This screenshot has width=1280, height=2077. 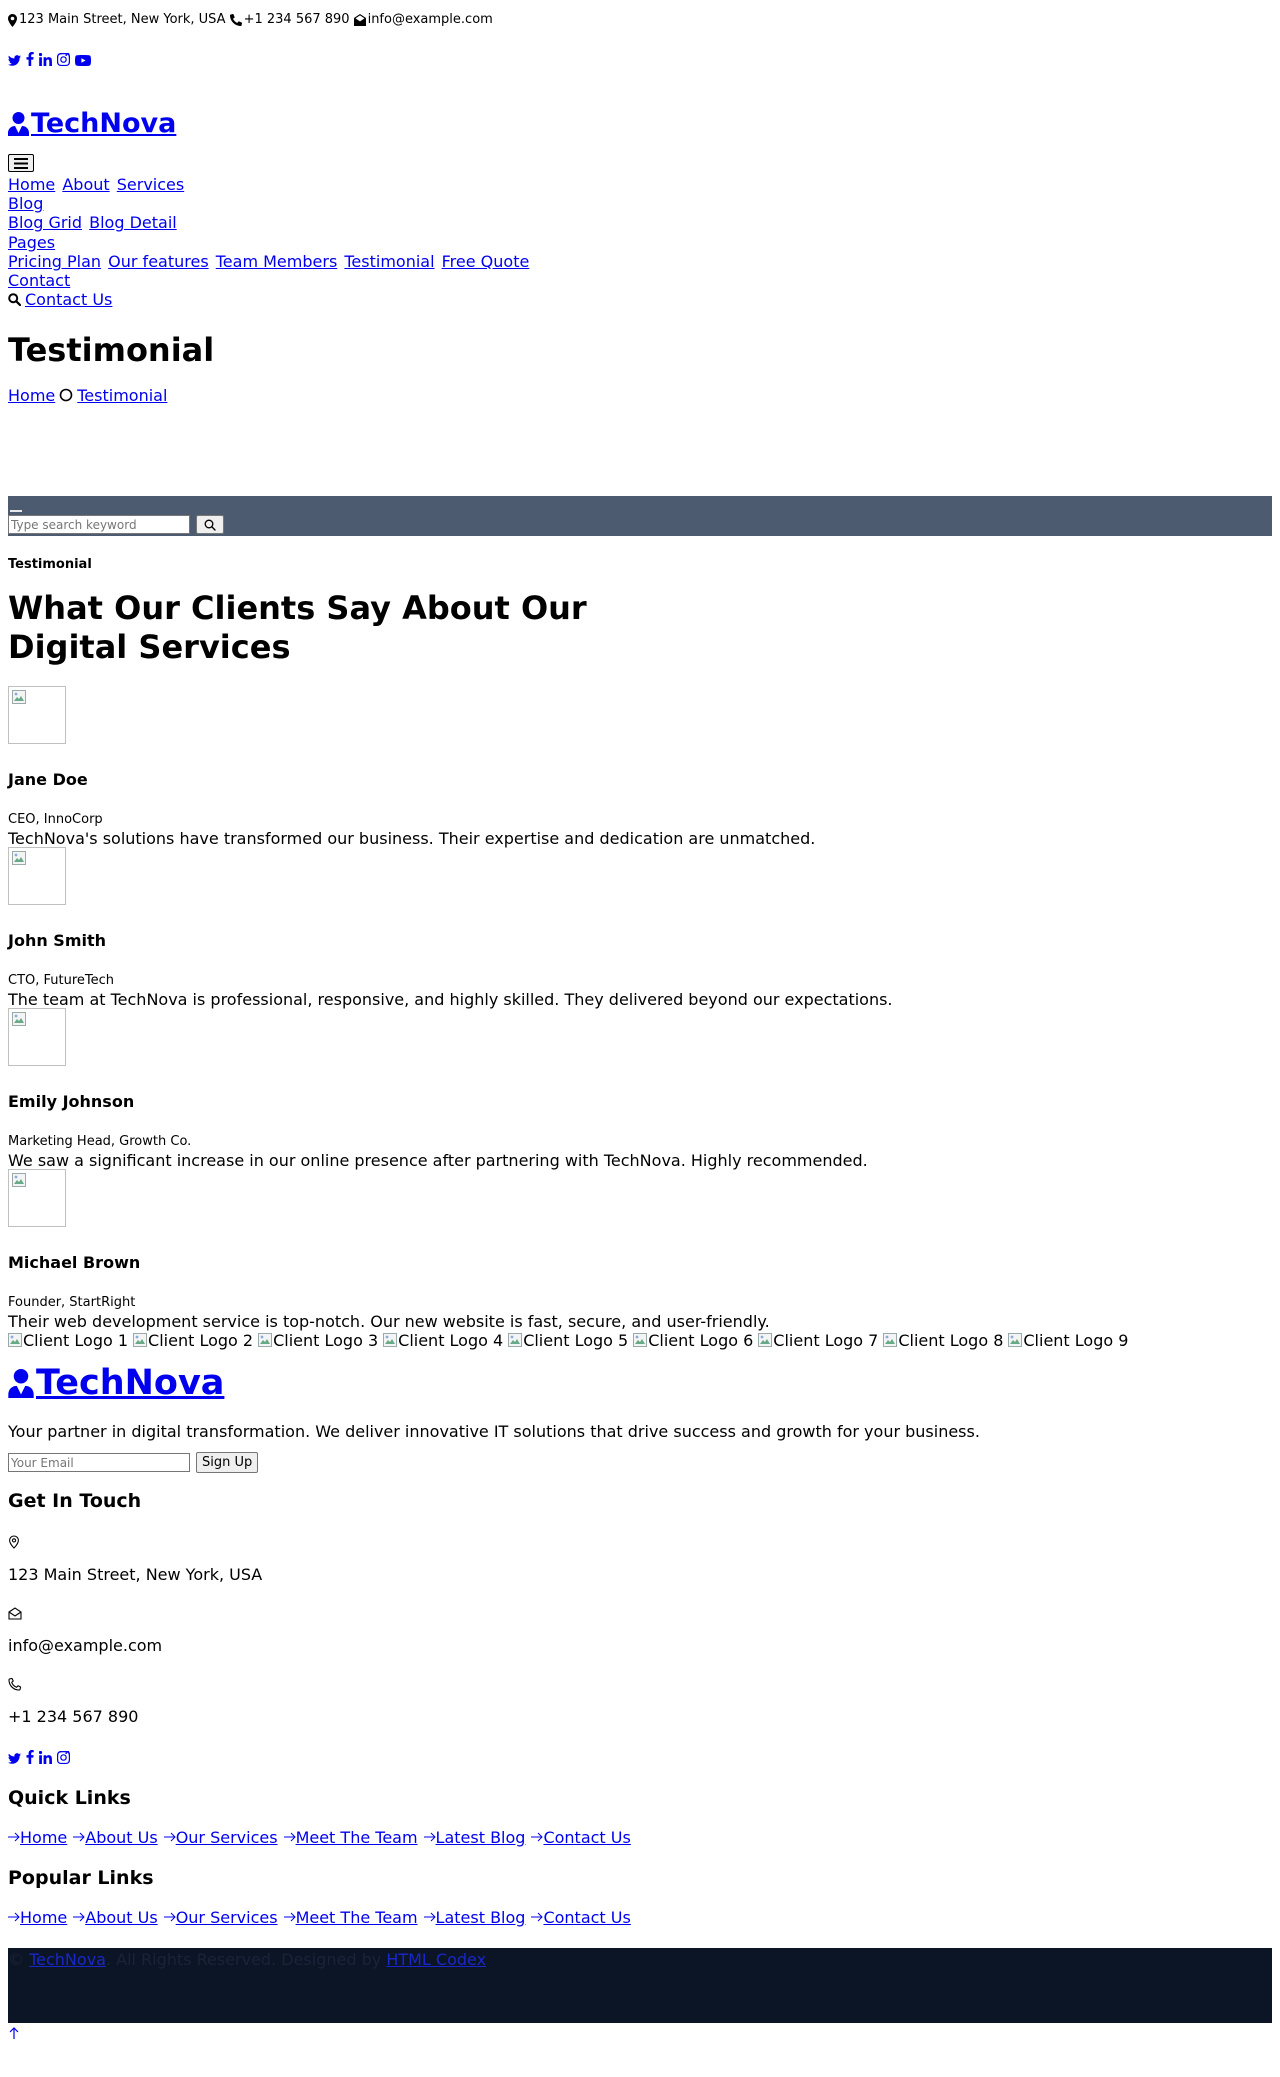 What do you see at coordinates (576, 1340) in the screenshot?
I see `client-logo-alt: Client Logo 5` at bounding box center [576, 1340].